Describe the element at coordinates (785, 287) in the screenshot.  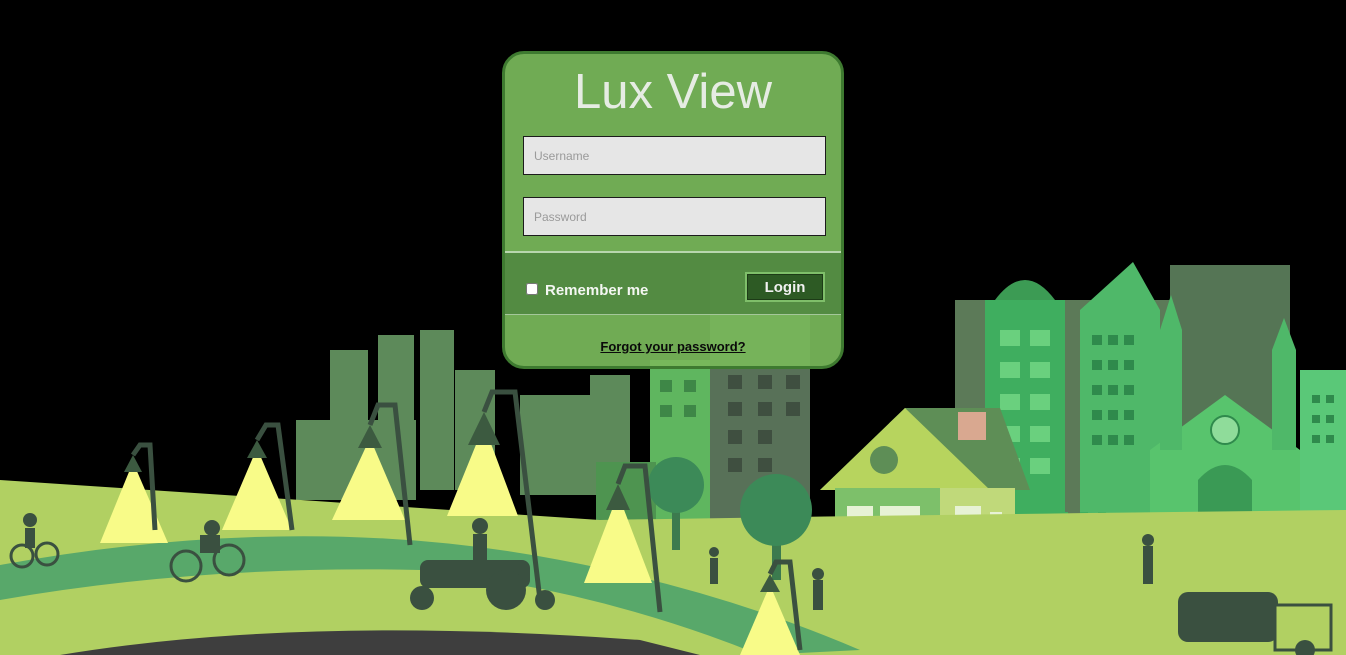
I see `login-button: Login` at that location.